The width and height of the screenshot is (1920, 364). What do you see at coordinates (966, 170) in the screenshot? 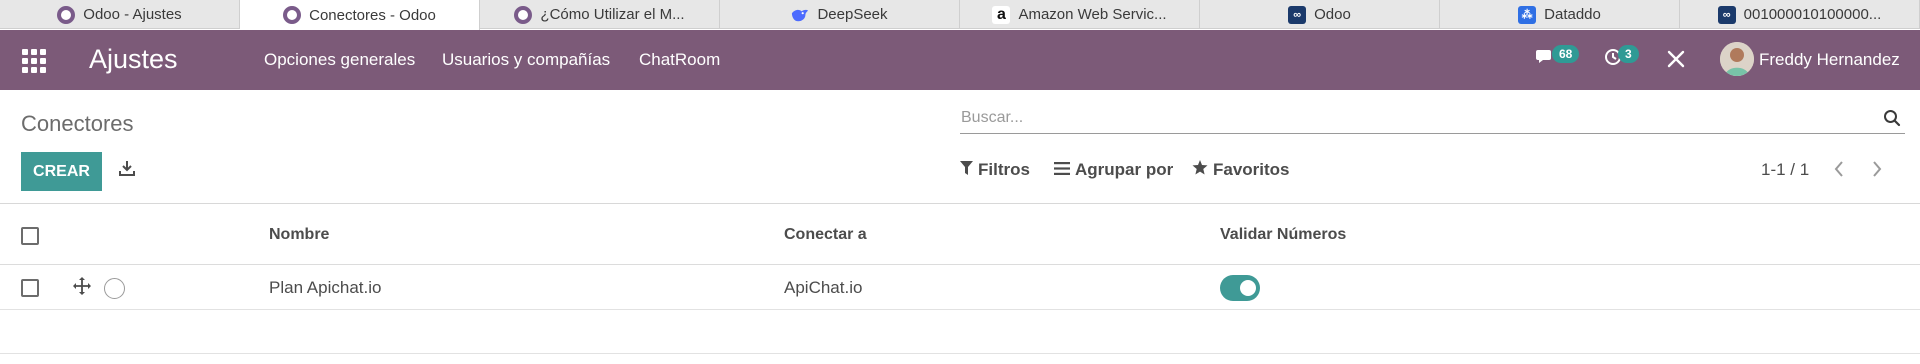
I see `filter-icon` at bounding box center [966, 170].